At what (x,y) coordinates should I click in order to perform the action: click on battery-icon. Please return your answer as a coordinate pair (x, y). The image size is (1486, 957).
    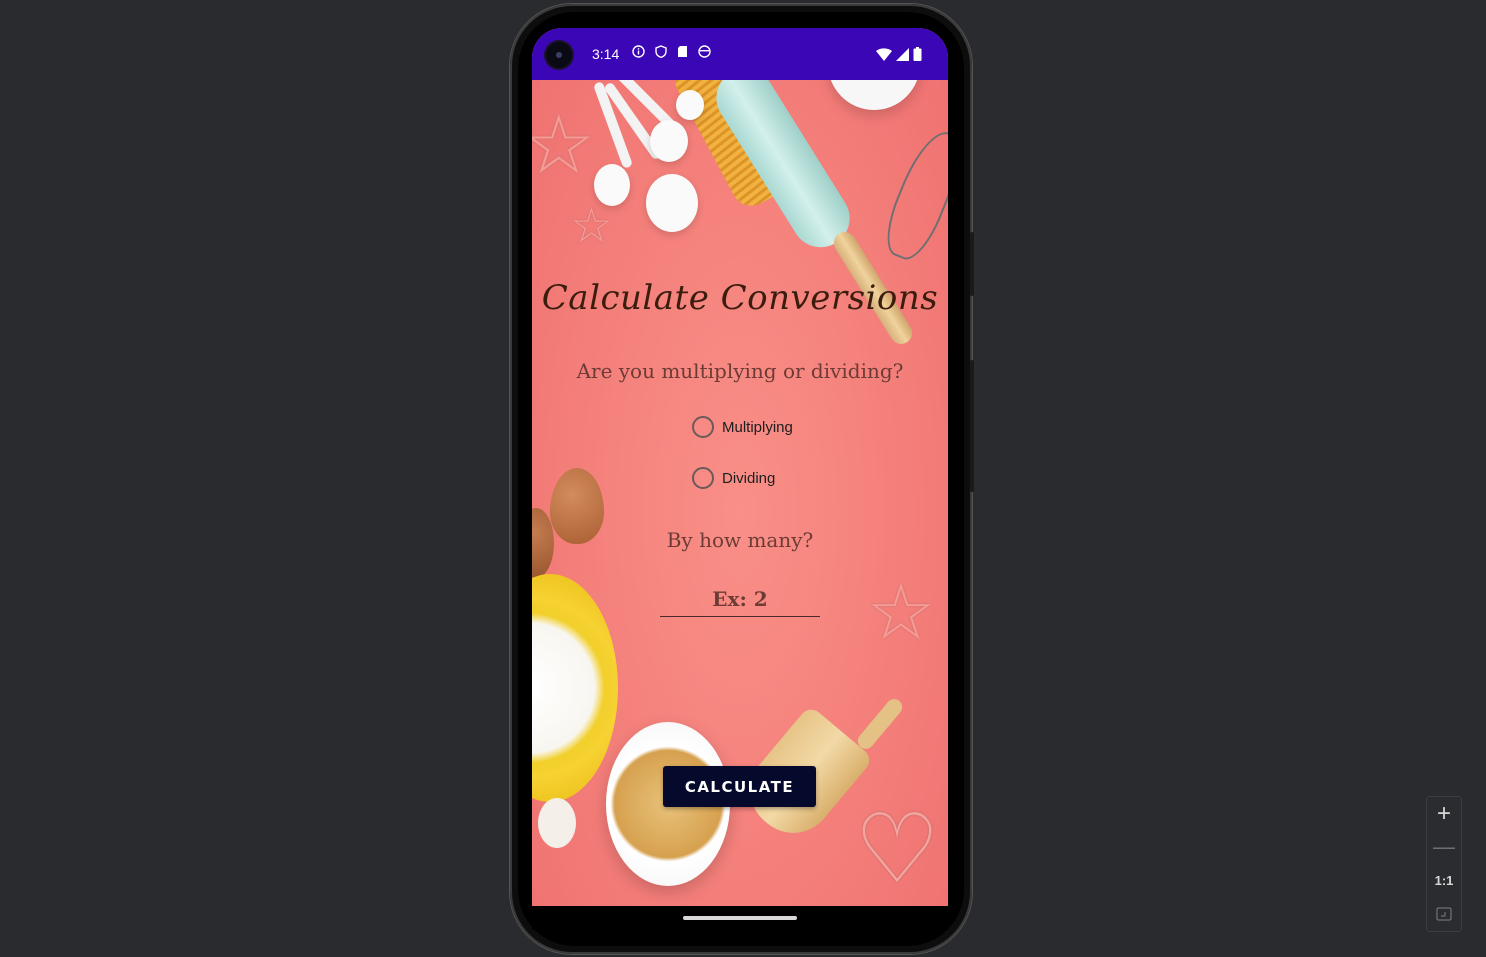
    Looking at the image, I should click on (917, 55).